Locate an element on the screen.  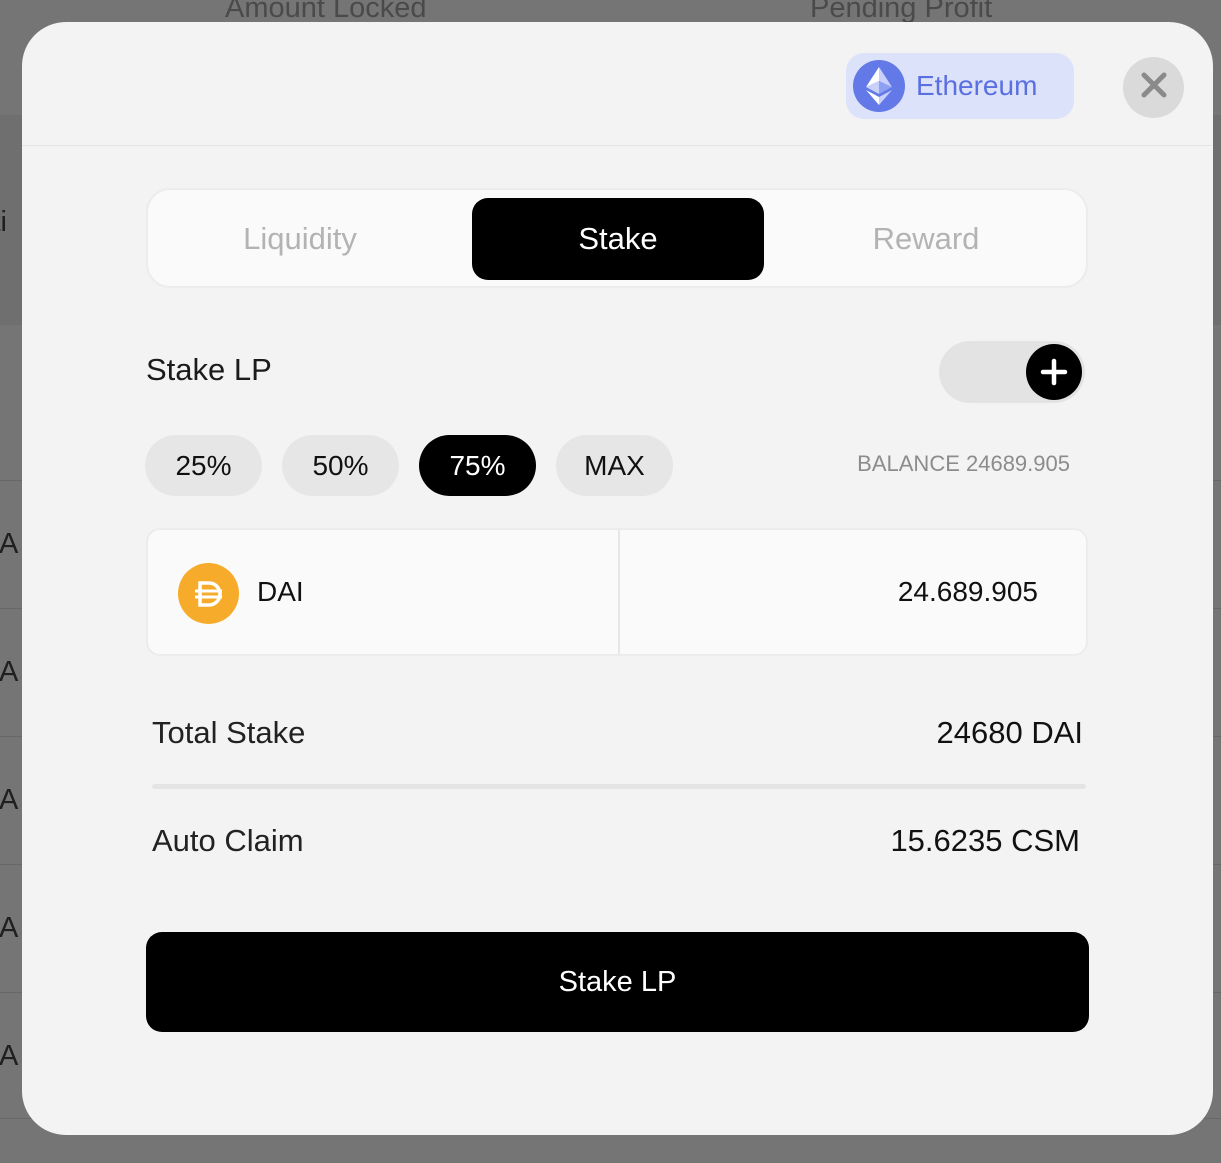
percent-50-button: 50% is located at coordinates (340, 465).